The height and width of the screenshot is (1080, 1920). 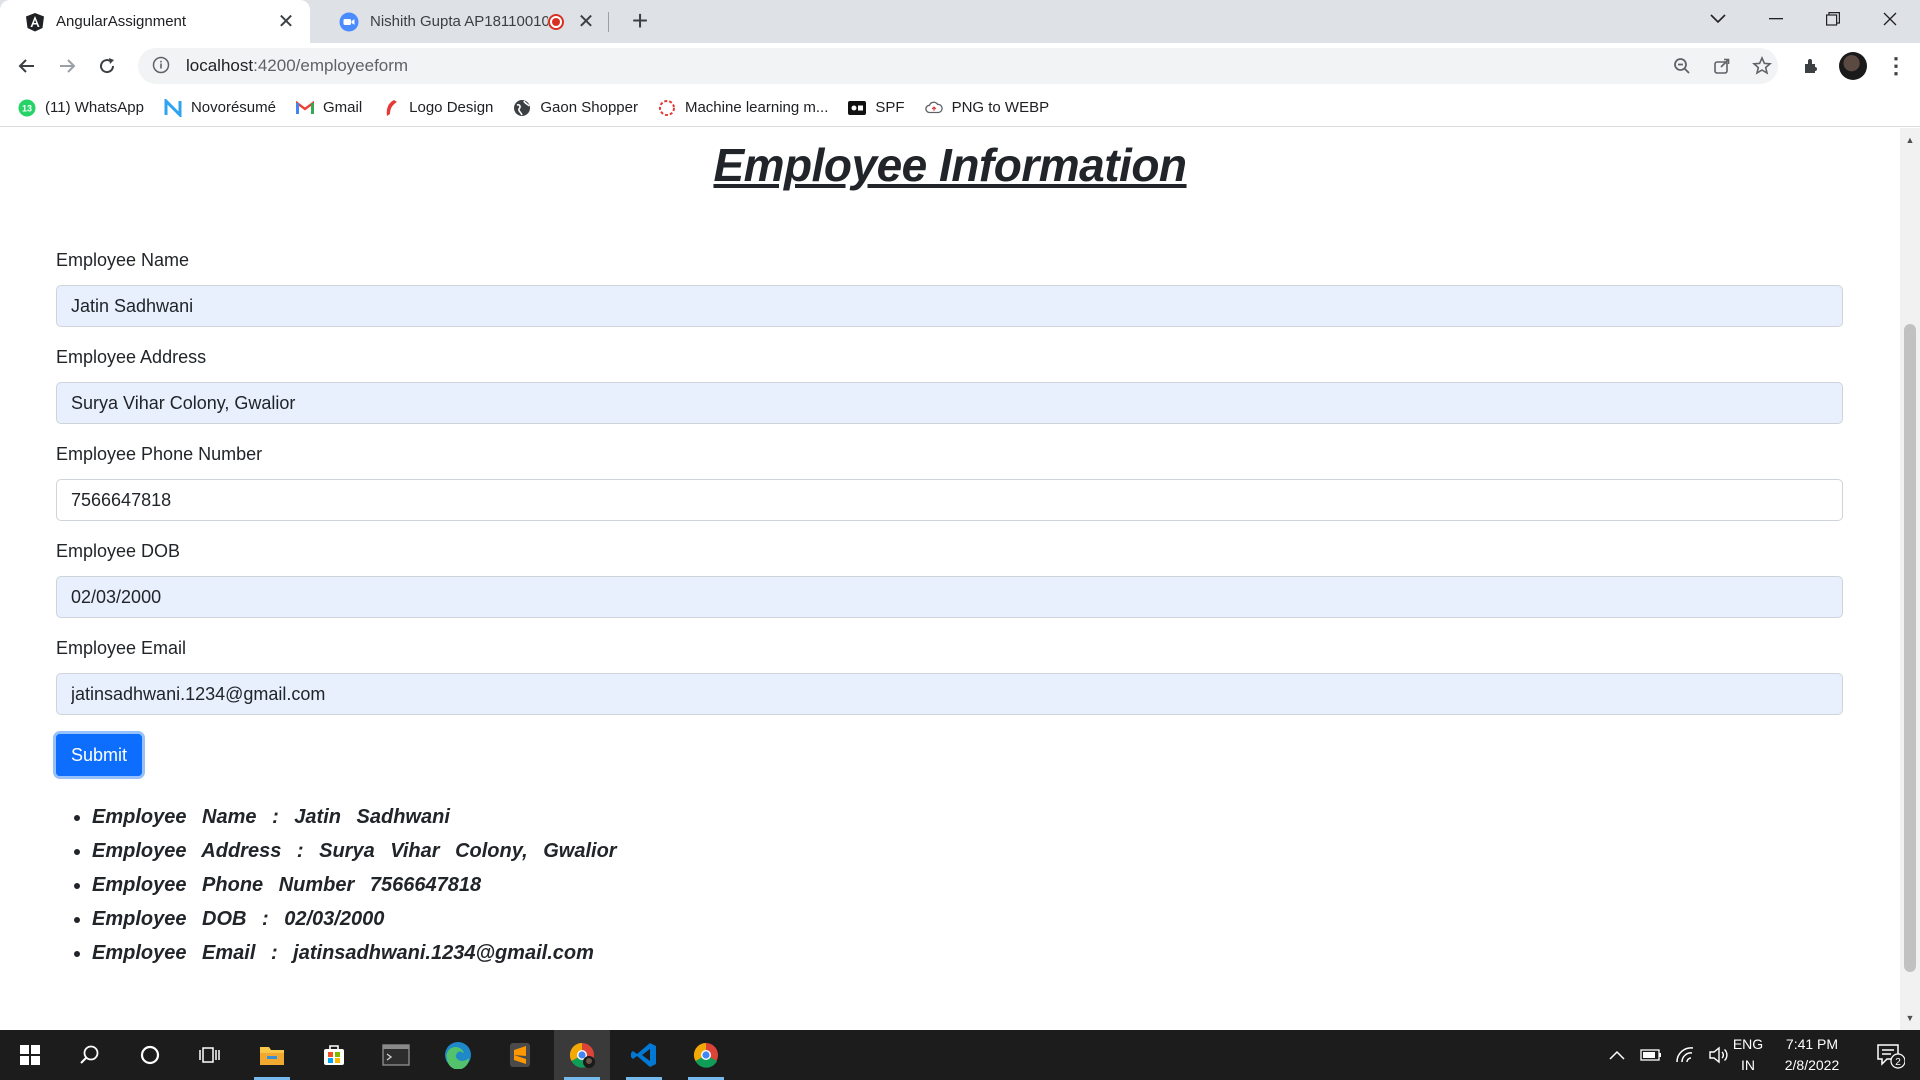 What do you see at coordinates (1910, 140) in the screenshot?
I see `scroll-up-icon: ▲` at bounding box center [1910, 140].